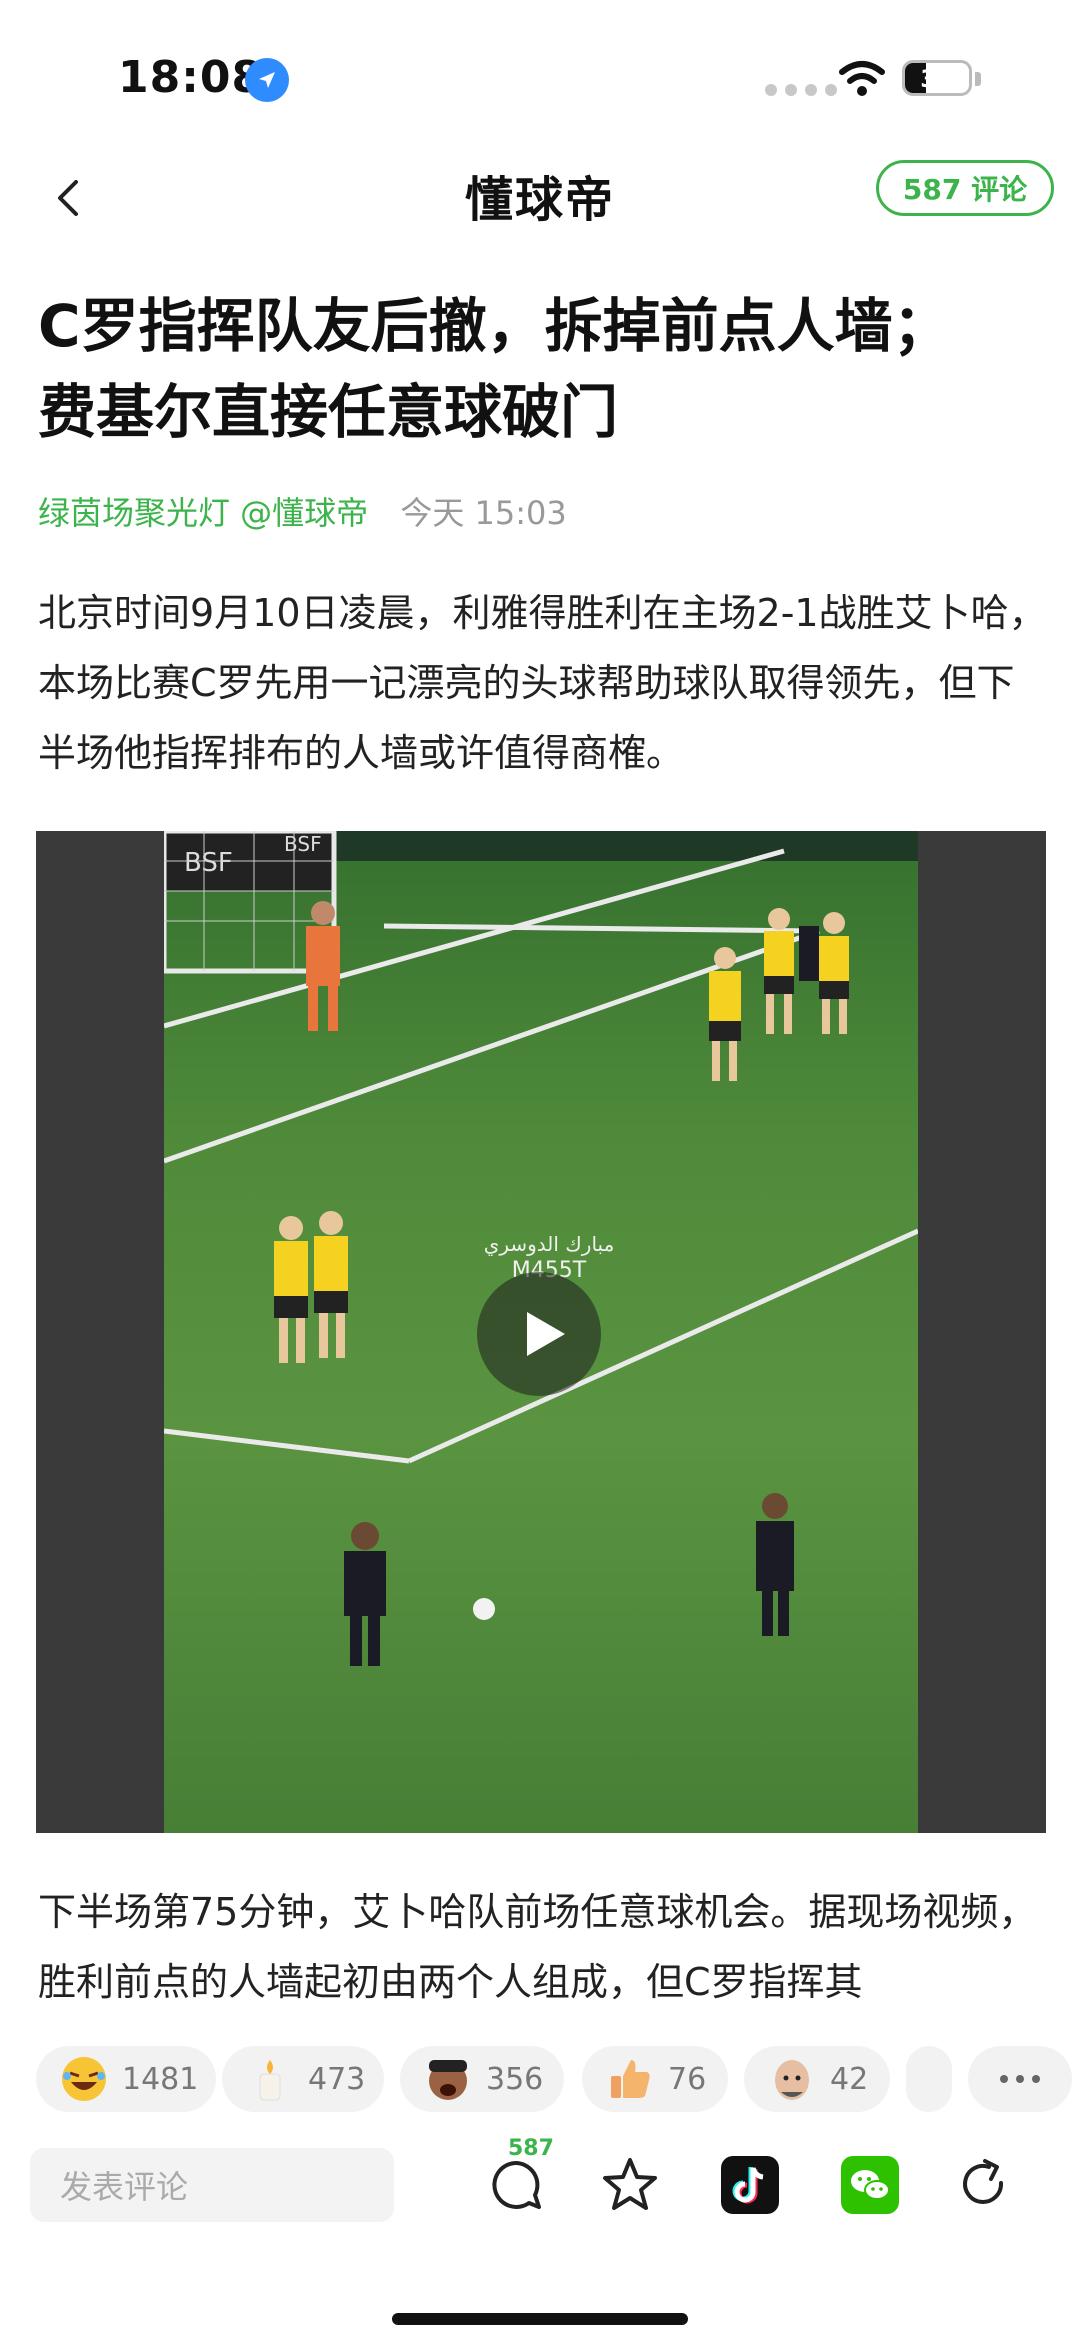 Image resolution: width=1080 pixels, height=2347 pixels. What do you see at coordinates (801, 90) in the screenshot?
I see `cellular-signal-icon` at bounding box center [801, 90].